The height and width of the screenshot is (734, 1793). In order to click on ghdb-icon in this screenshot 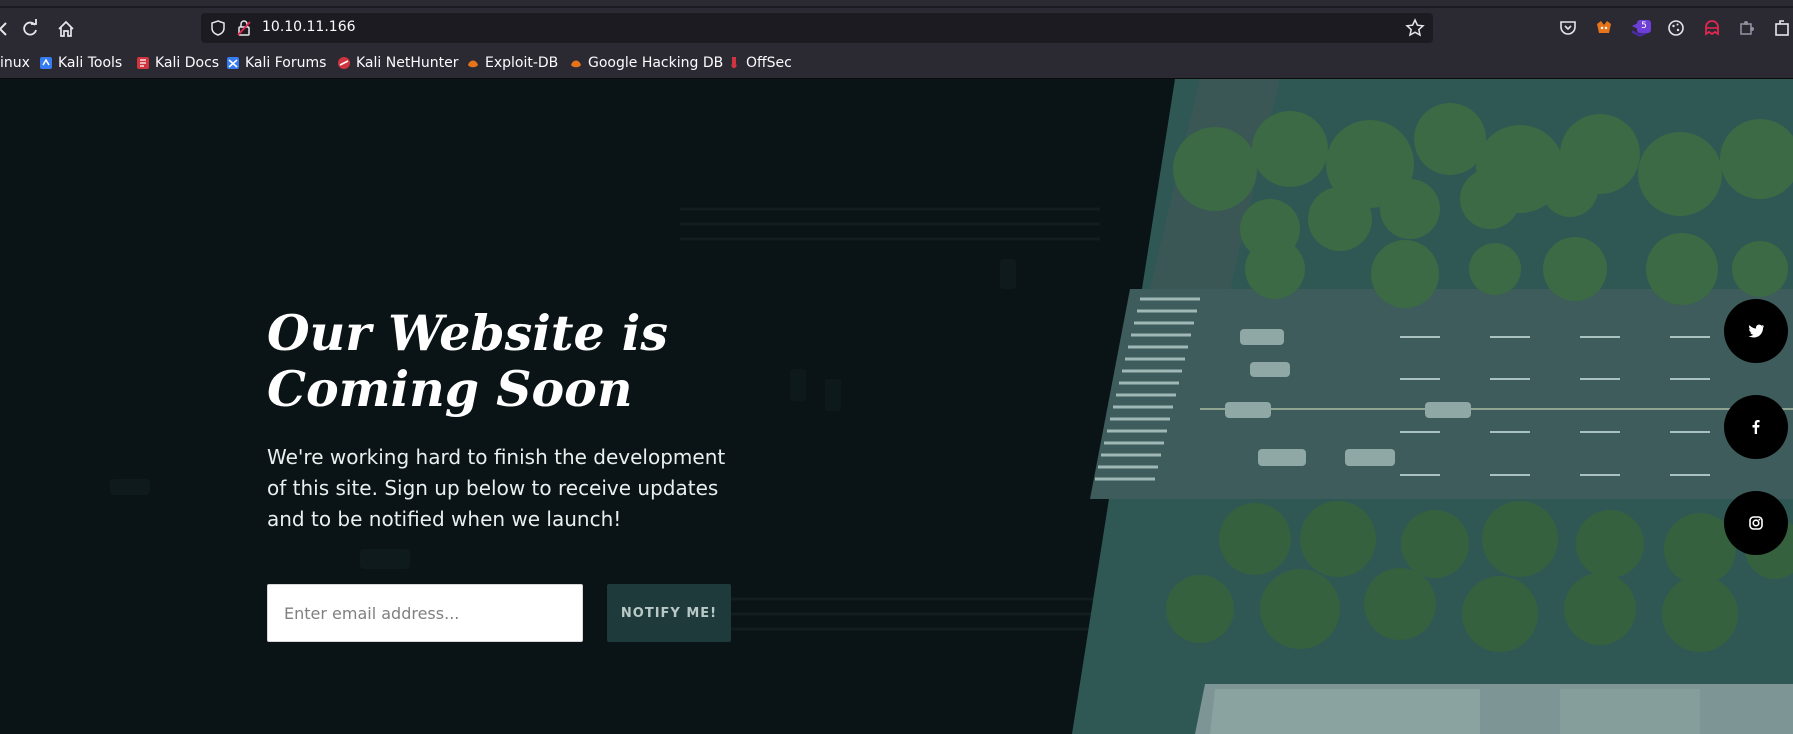, I will do `click(576, 64)`.